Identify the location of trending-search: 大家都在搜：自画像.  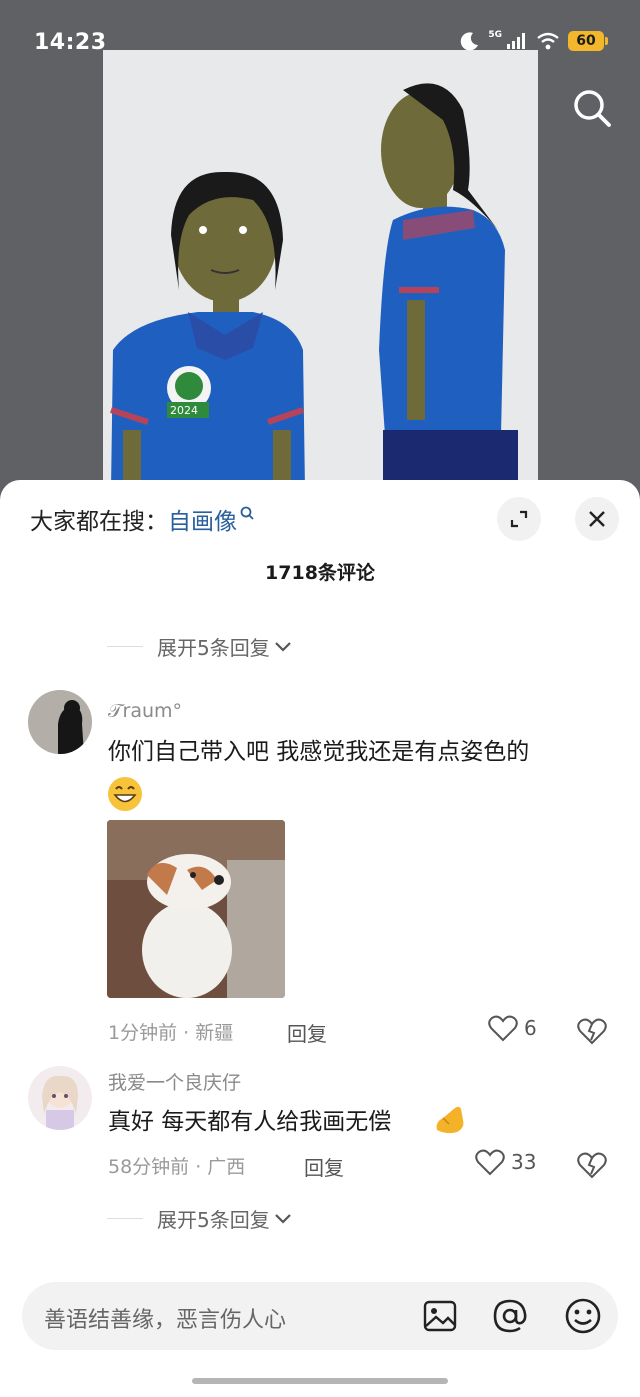
(142, 519).